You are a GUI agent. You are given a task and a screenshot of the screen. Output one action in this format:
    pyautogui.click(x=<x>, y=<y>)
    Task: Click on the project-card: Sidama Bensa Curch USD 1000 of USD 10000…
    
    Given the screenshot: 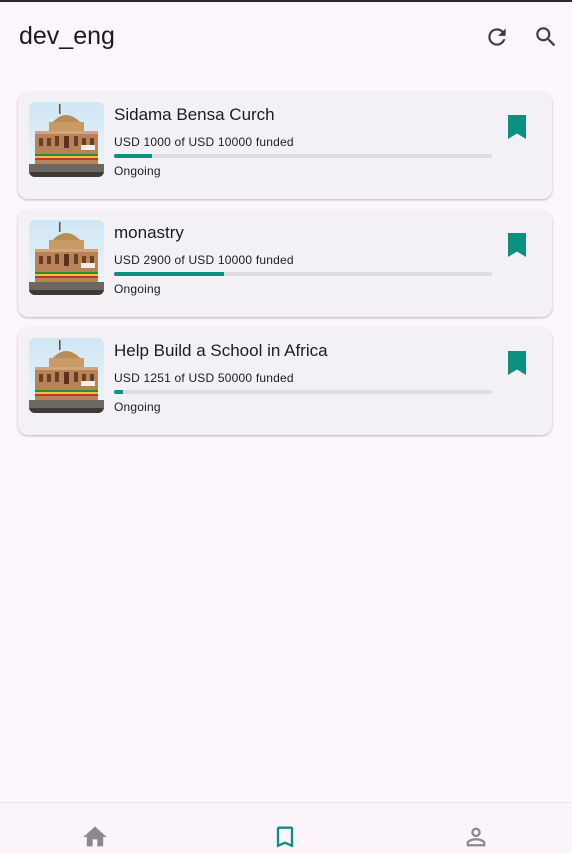 What is the action you would take?
    pyautogui.click(x=285, y=145)
    